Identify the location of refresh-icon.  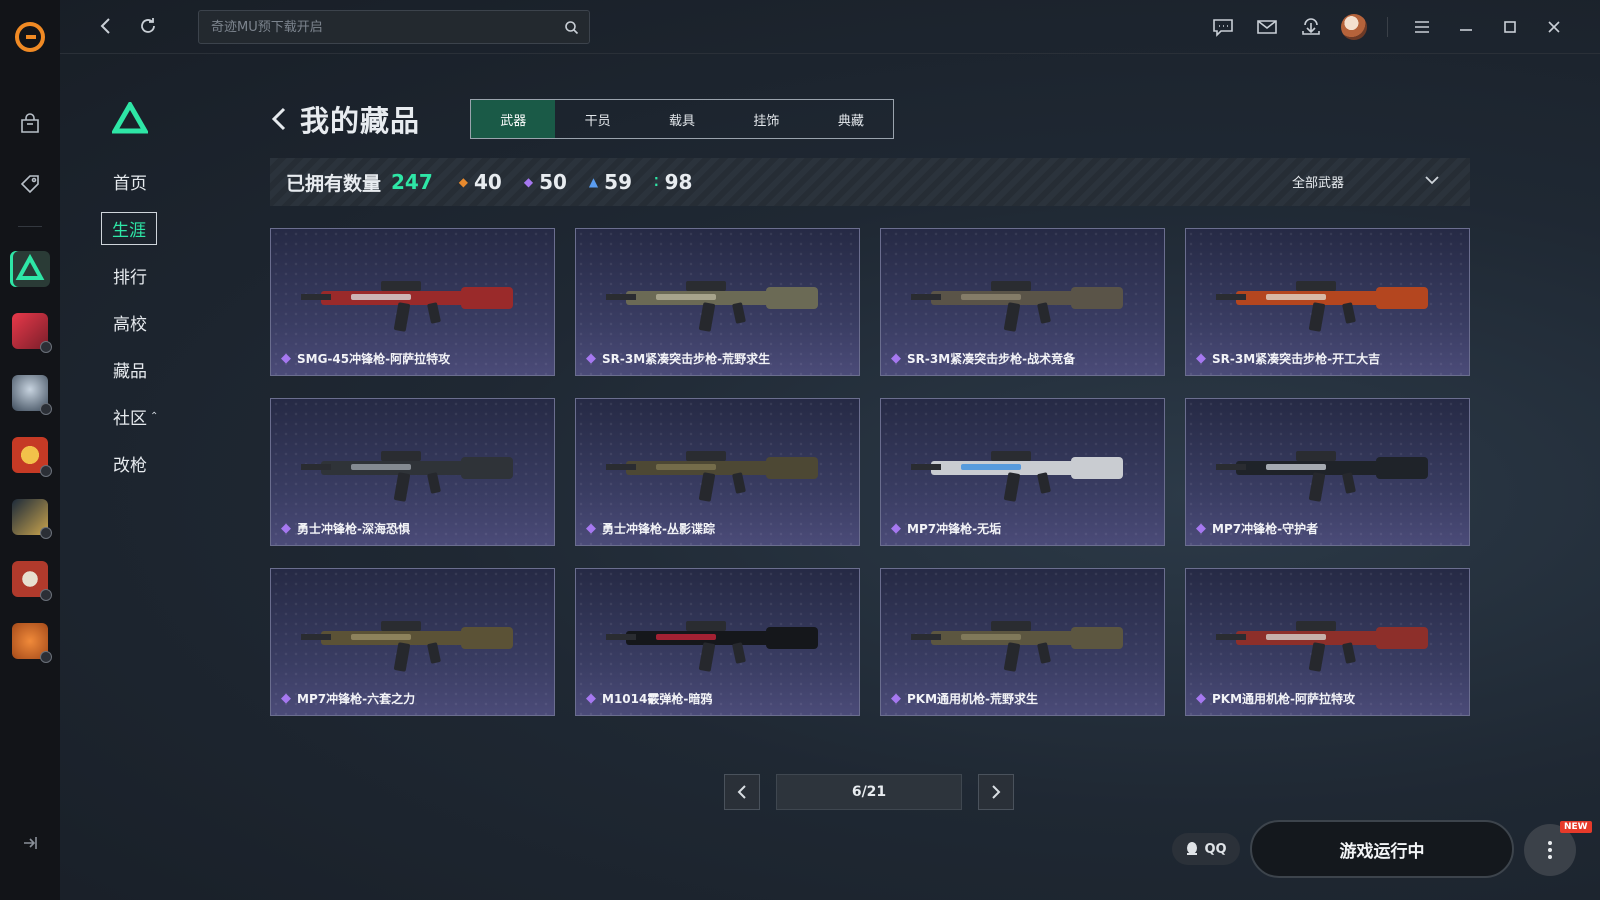
(148, 26).